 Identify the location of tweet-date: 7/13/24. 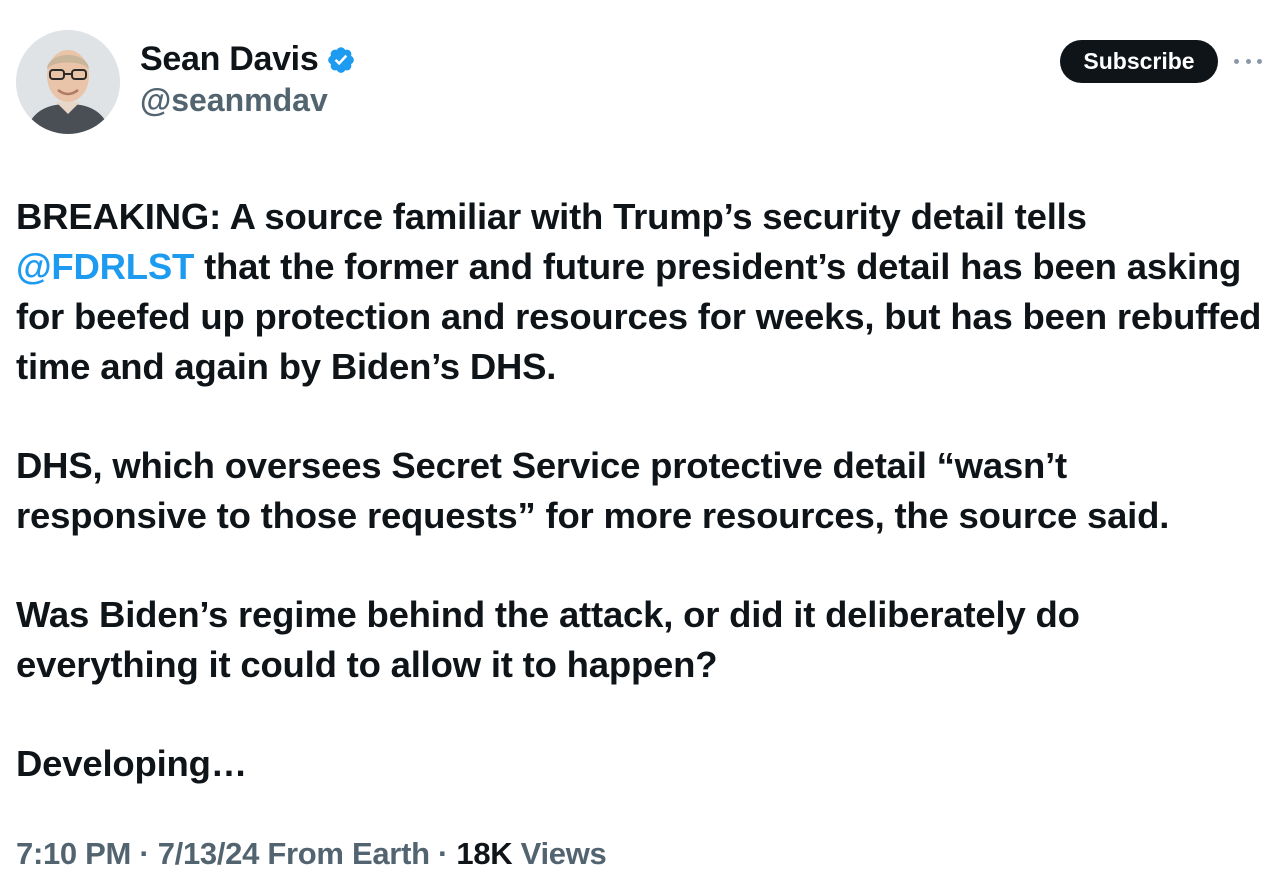
(209, 853).